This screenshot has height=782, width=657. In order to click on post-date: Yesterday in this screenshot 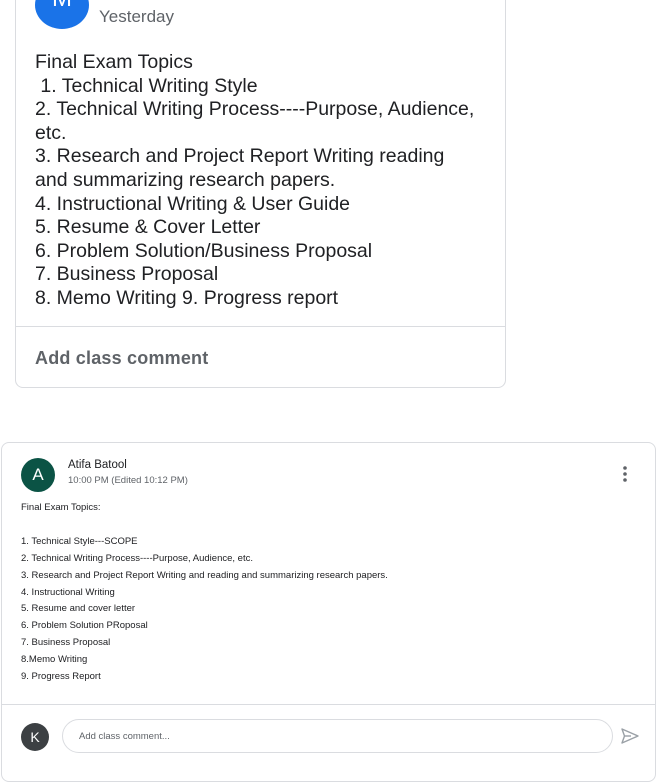, I will do `click(136, 16)`.